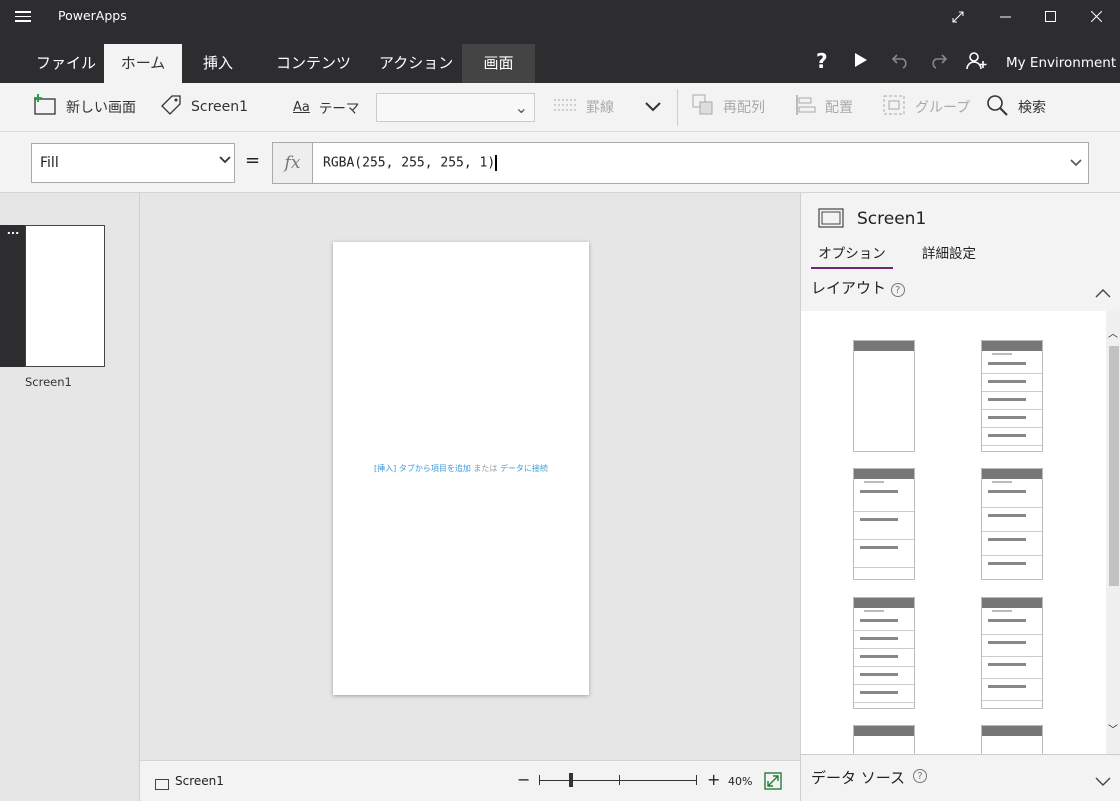 The image size is (1120, 801). I want to click on scroll-down-icon: ﹀, so click(1113, 728).